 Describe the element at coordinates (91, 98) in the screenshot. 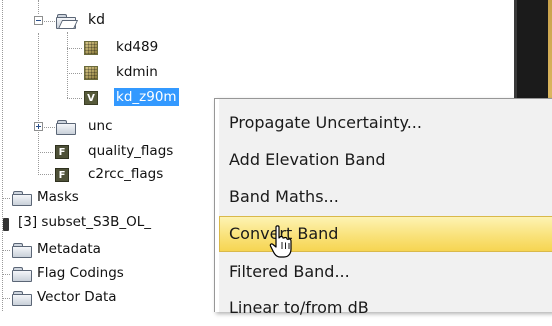

I see `virtual-band-icon: V` at that location.